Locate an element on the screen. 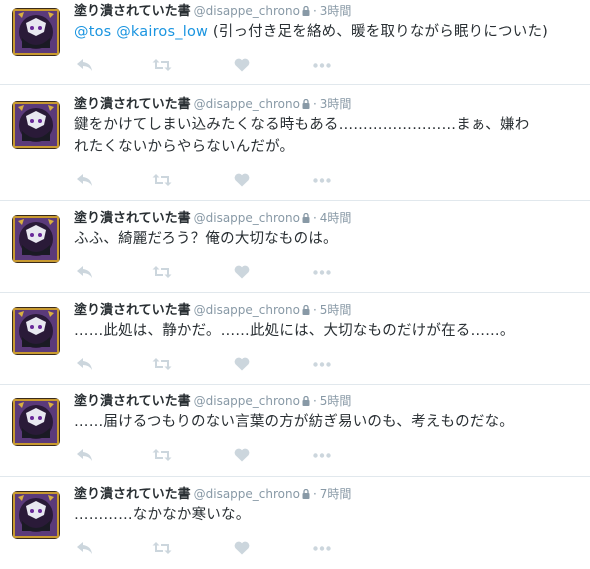 The height and width of the screenshot is (569, 590). tweet-text-line: 鍵をかけてしまい込みたくなる時もある……………………まぁ、嫌わ is located at coordinates (302, 125).